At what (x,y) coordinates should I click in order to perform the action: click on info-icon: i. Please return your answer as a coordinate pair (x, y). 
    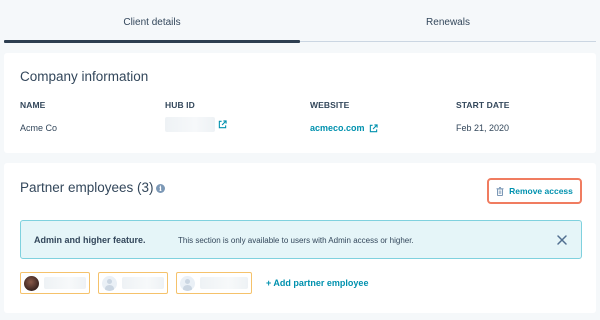
    Looking at the image, I should click on (160, 188).